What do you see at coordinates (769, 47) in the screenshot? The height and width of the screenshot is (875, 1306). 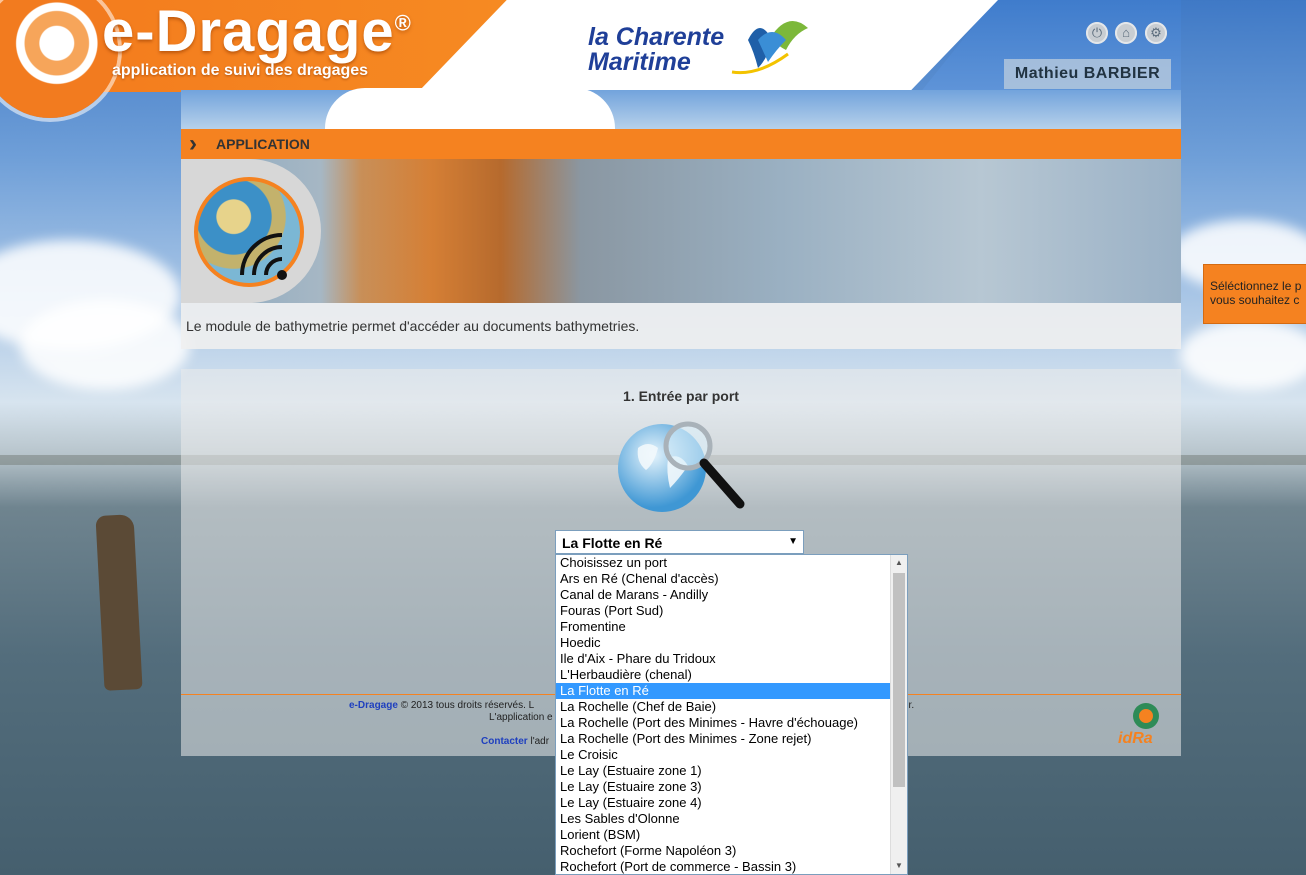 I see `bird-logo-icon` at bounding box center [769, 47].